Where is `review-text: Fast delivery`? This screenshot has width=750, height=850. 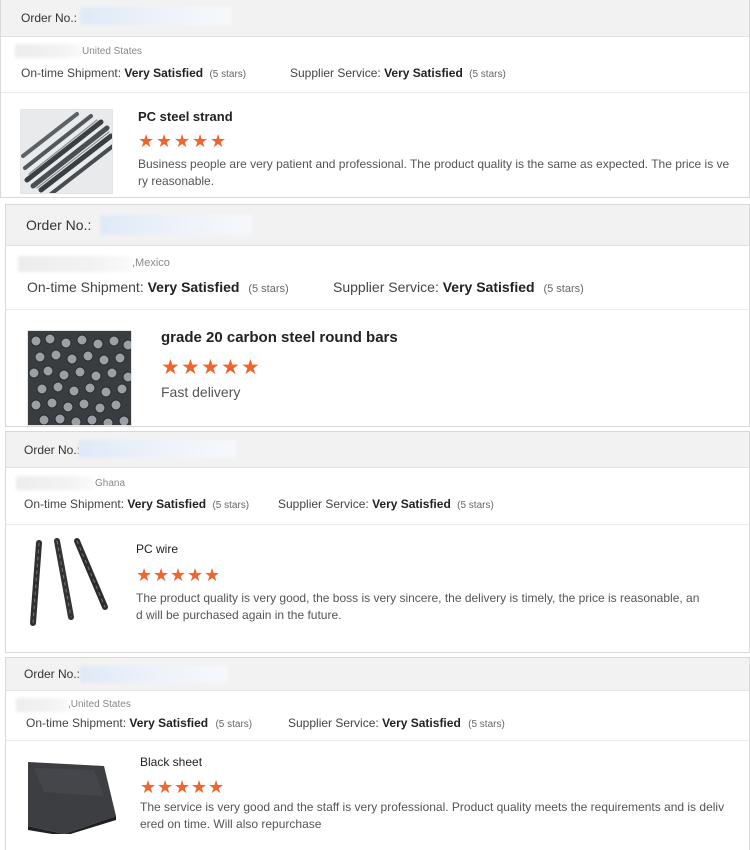 review-text: Fast delivery is located at coordinates (201, 392).